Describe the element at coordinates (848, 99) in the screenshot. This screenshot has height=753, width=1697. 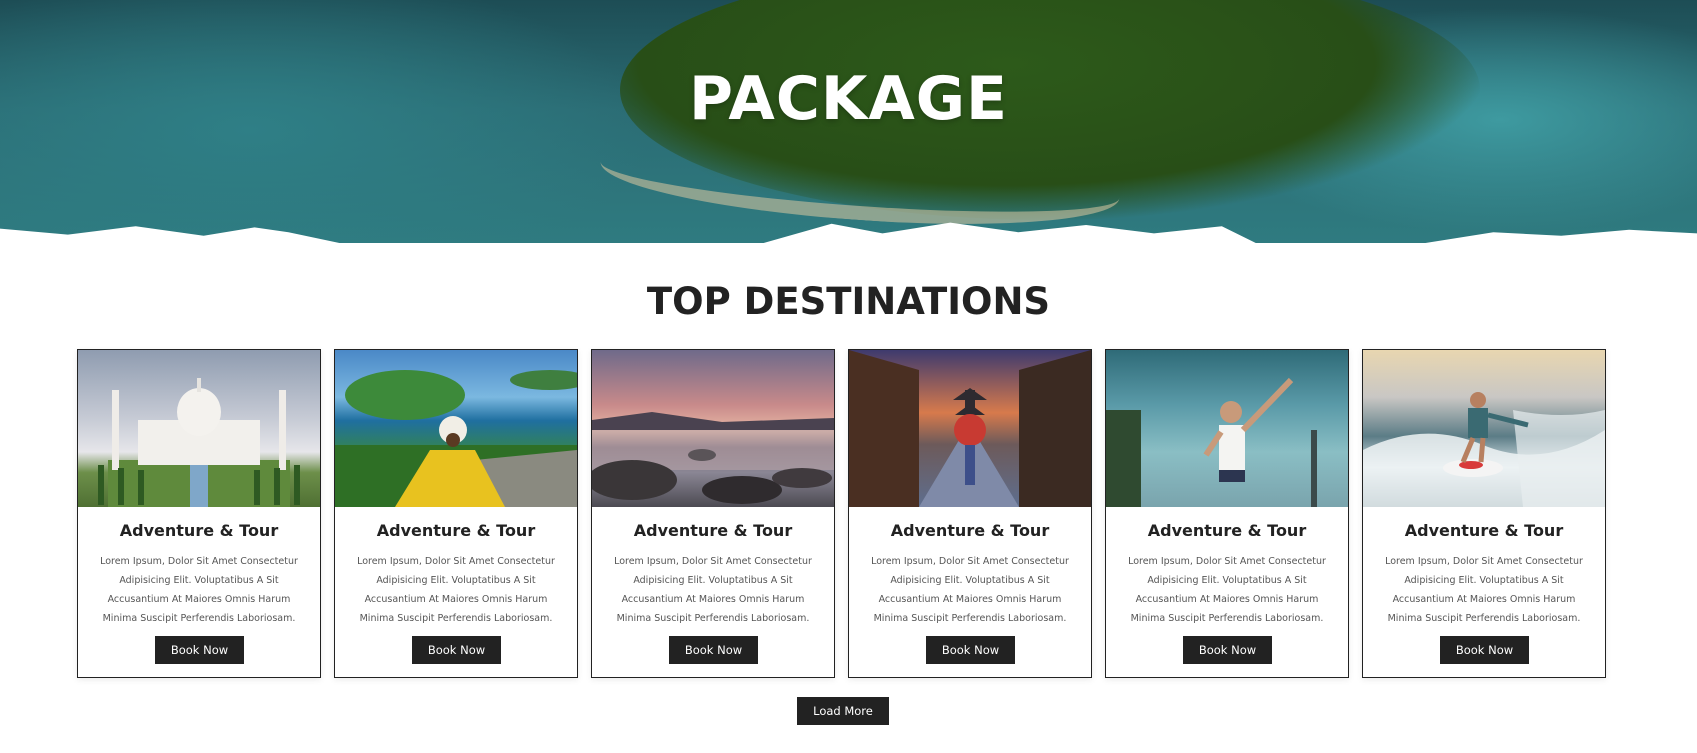
I see `hero-title: PACKAGE` at that location.